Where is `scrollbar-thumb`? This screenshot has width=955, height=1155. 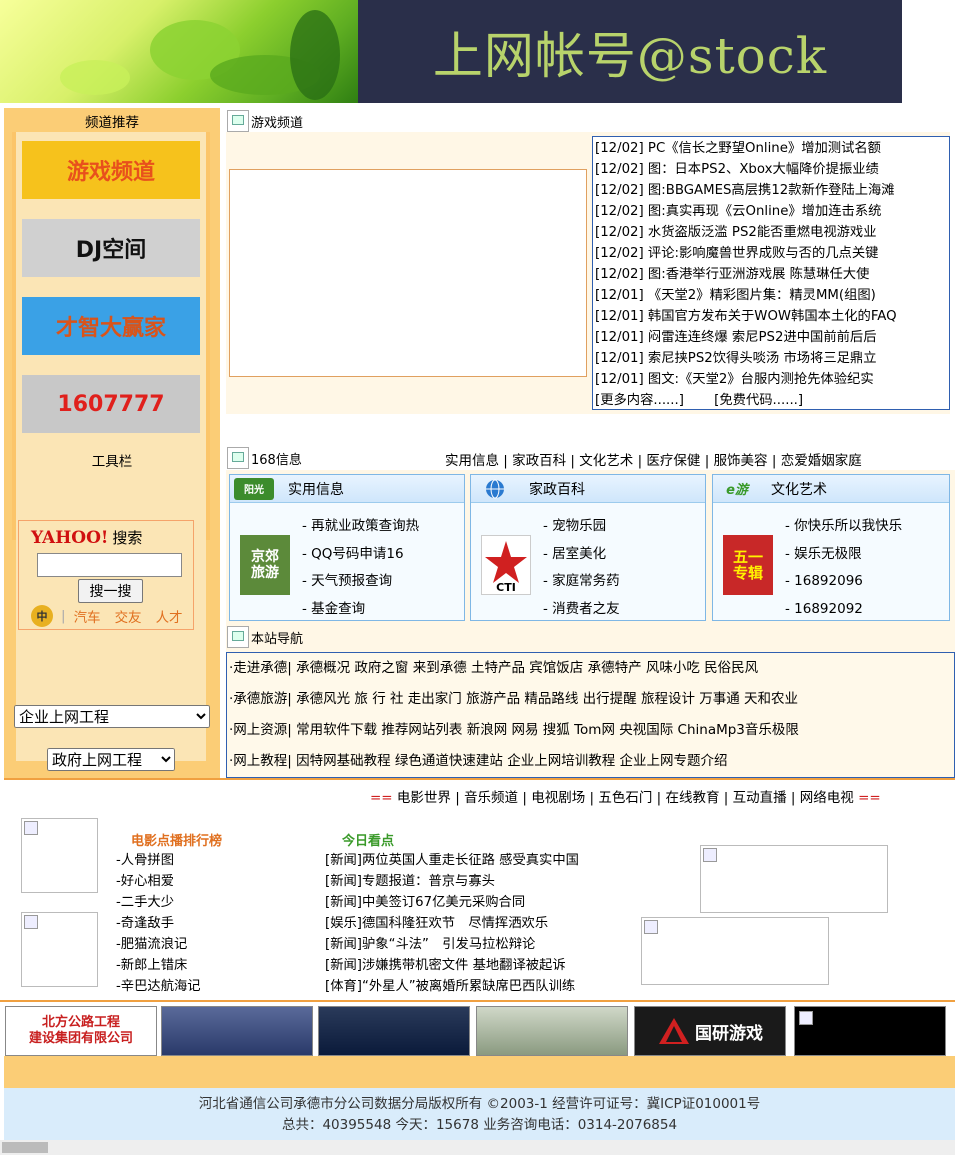
scrollbar-thumb is located at coordinates (25, 1147).